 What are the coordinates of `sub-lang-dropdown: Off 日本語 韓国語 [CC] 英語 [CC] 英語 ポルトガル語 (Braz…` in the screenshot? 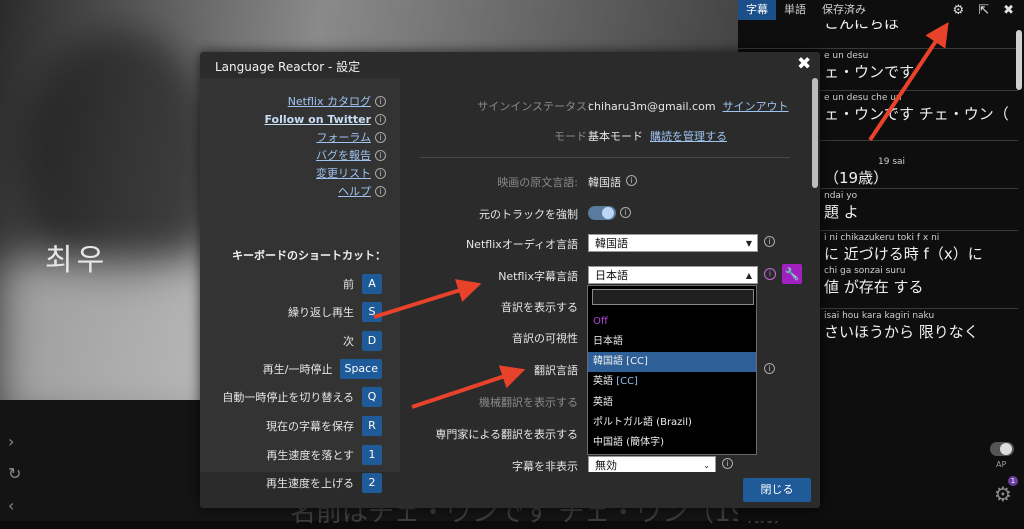 It's located at (672, 370).